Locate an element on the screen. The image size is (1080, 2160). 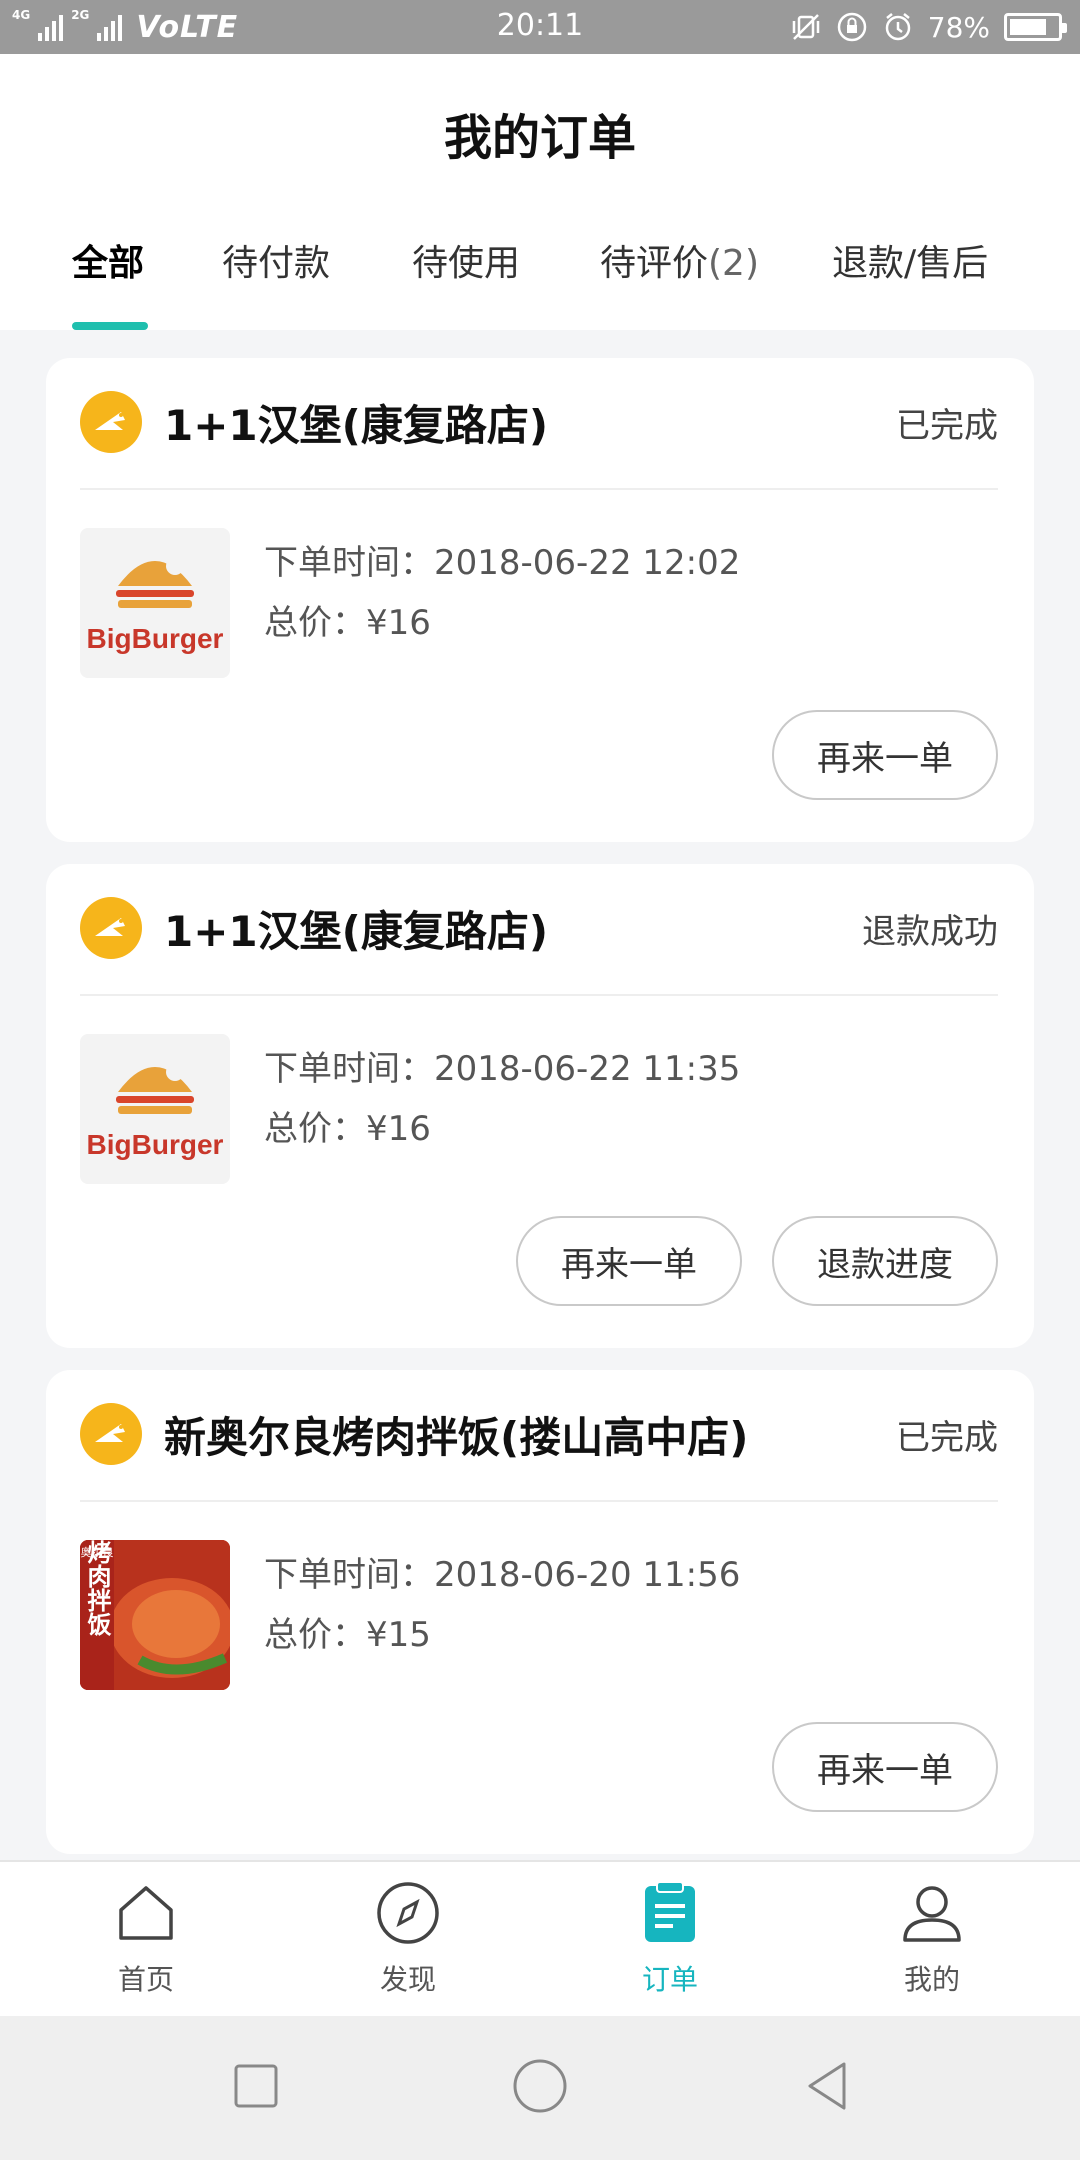
battery-icon is located at coordinates (1035, 27).